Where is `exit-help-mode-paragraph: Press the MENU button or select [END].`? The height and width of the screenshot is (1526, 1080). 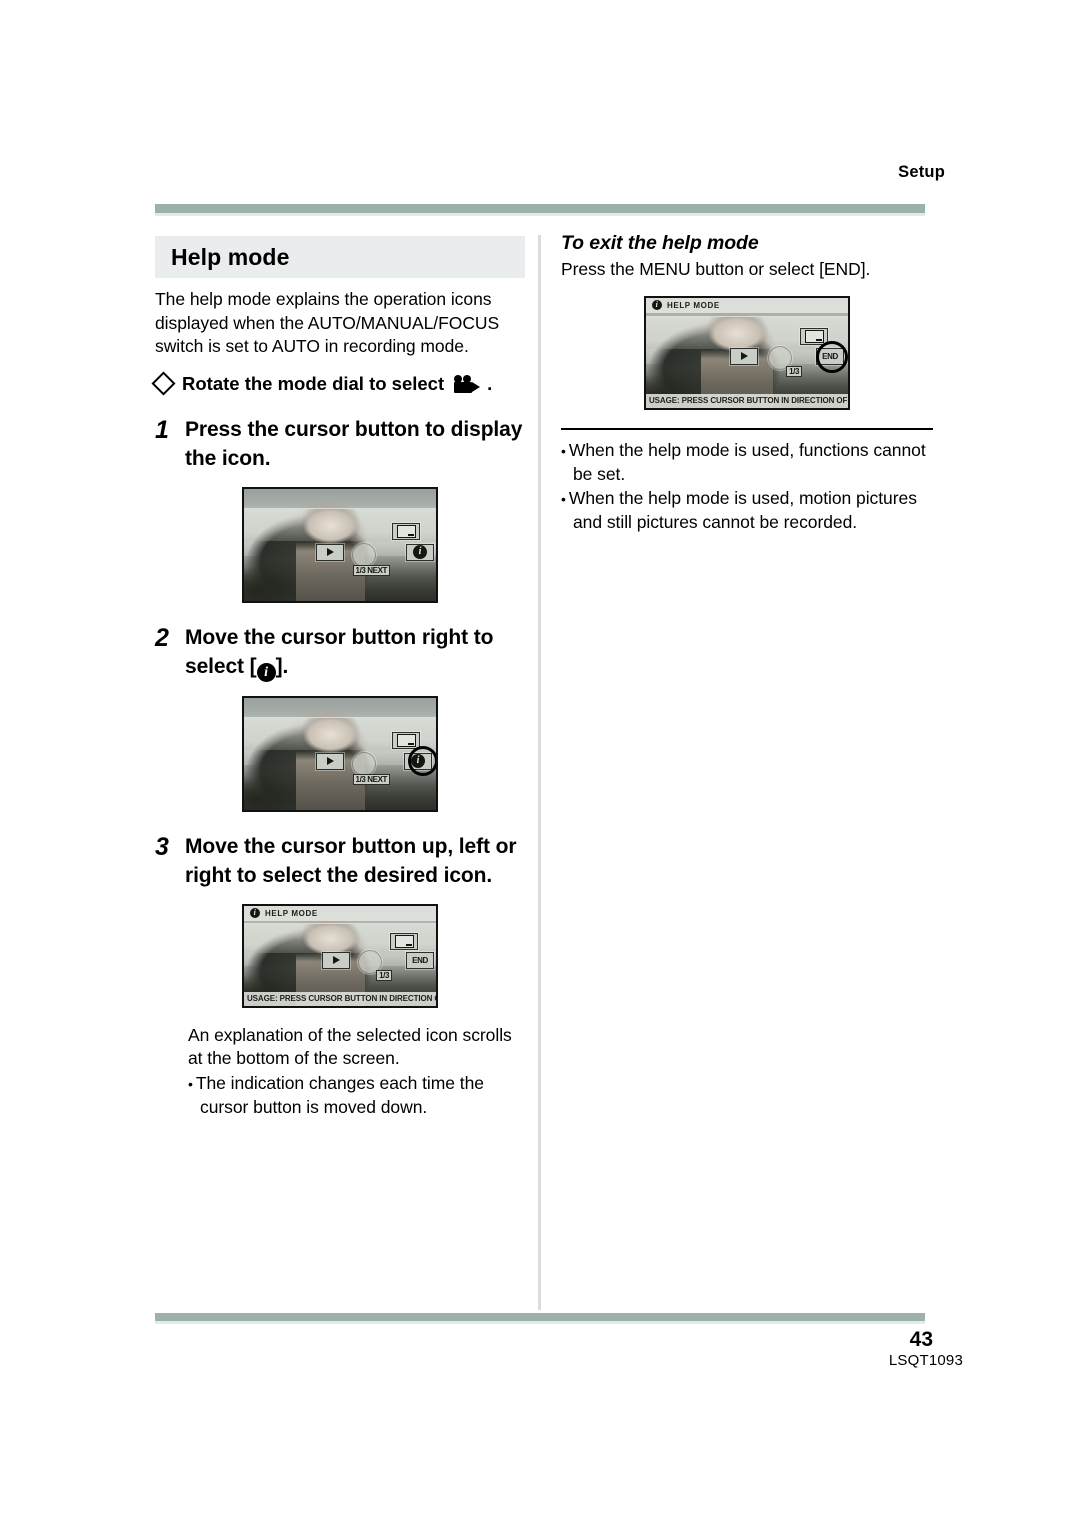
exit-help-mode-paragraph: Press the MENU button or select [END]. is located at coordinates (716, 269).